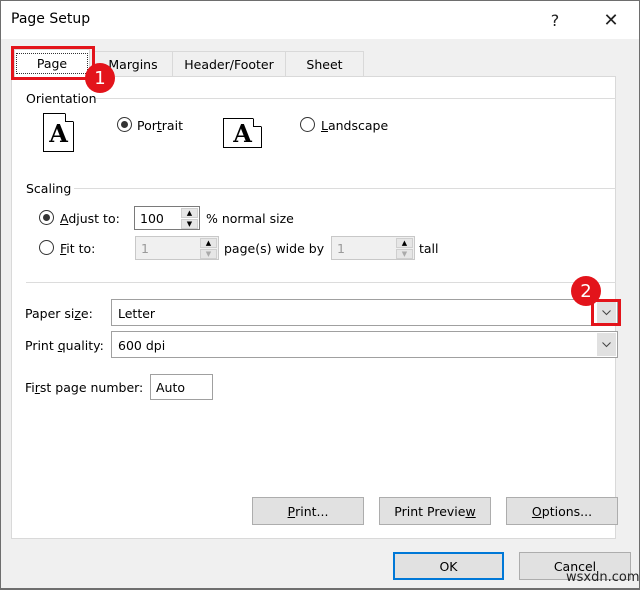 This screenshot has width=640, height=590. Describe the element at coordinates (435, 511) in the screenshot. I see `print-preview-button: Print Previe w` at that location.